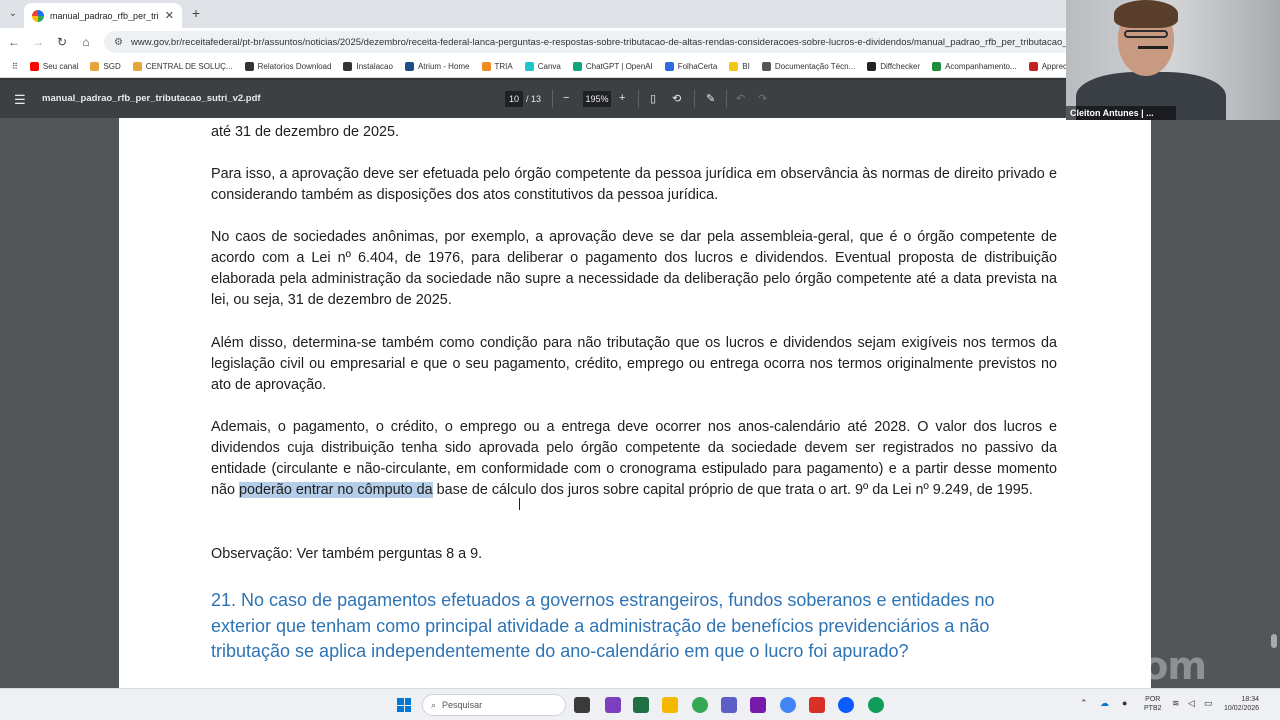  Describe the element at coordinates (622, 98) in the screenshot. I see `zoom-in-button: +` at that location.